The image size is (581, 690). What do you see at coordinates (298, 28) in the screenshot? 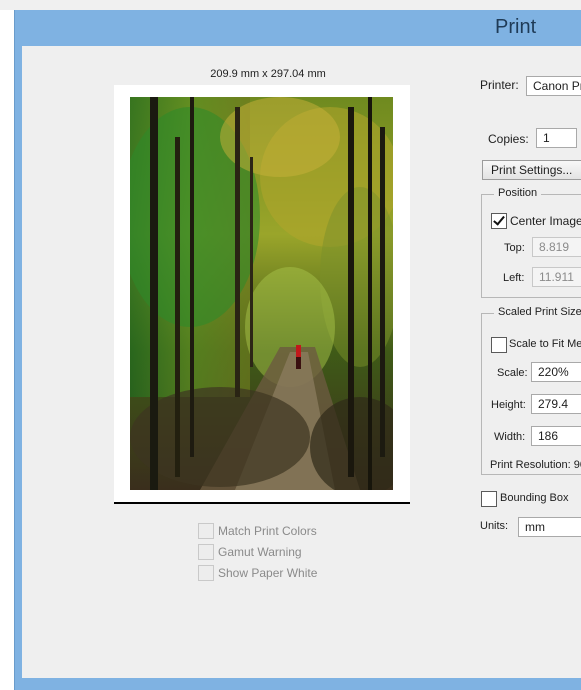
I see `title-bar: Print` at bounding box center [298, 28].